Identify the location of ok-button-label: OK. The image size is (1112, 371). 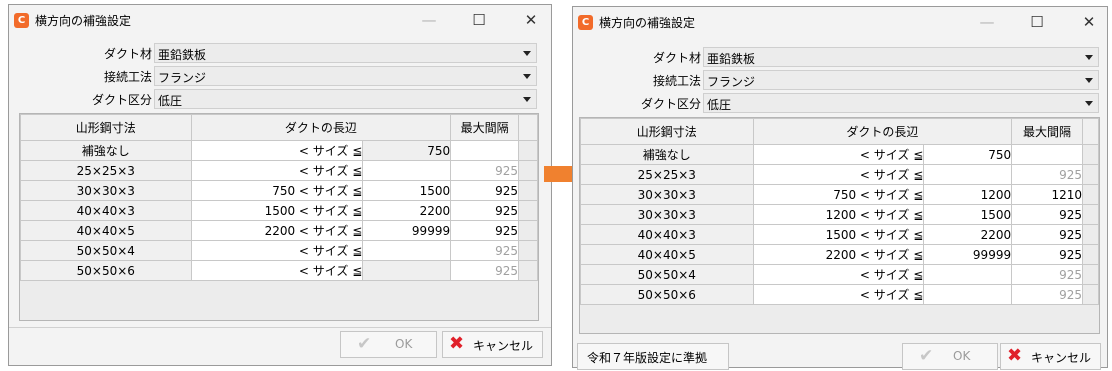
(962, 356).